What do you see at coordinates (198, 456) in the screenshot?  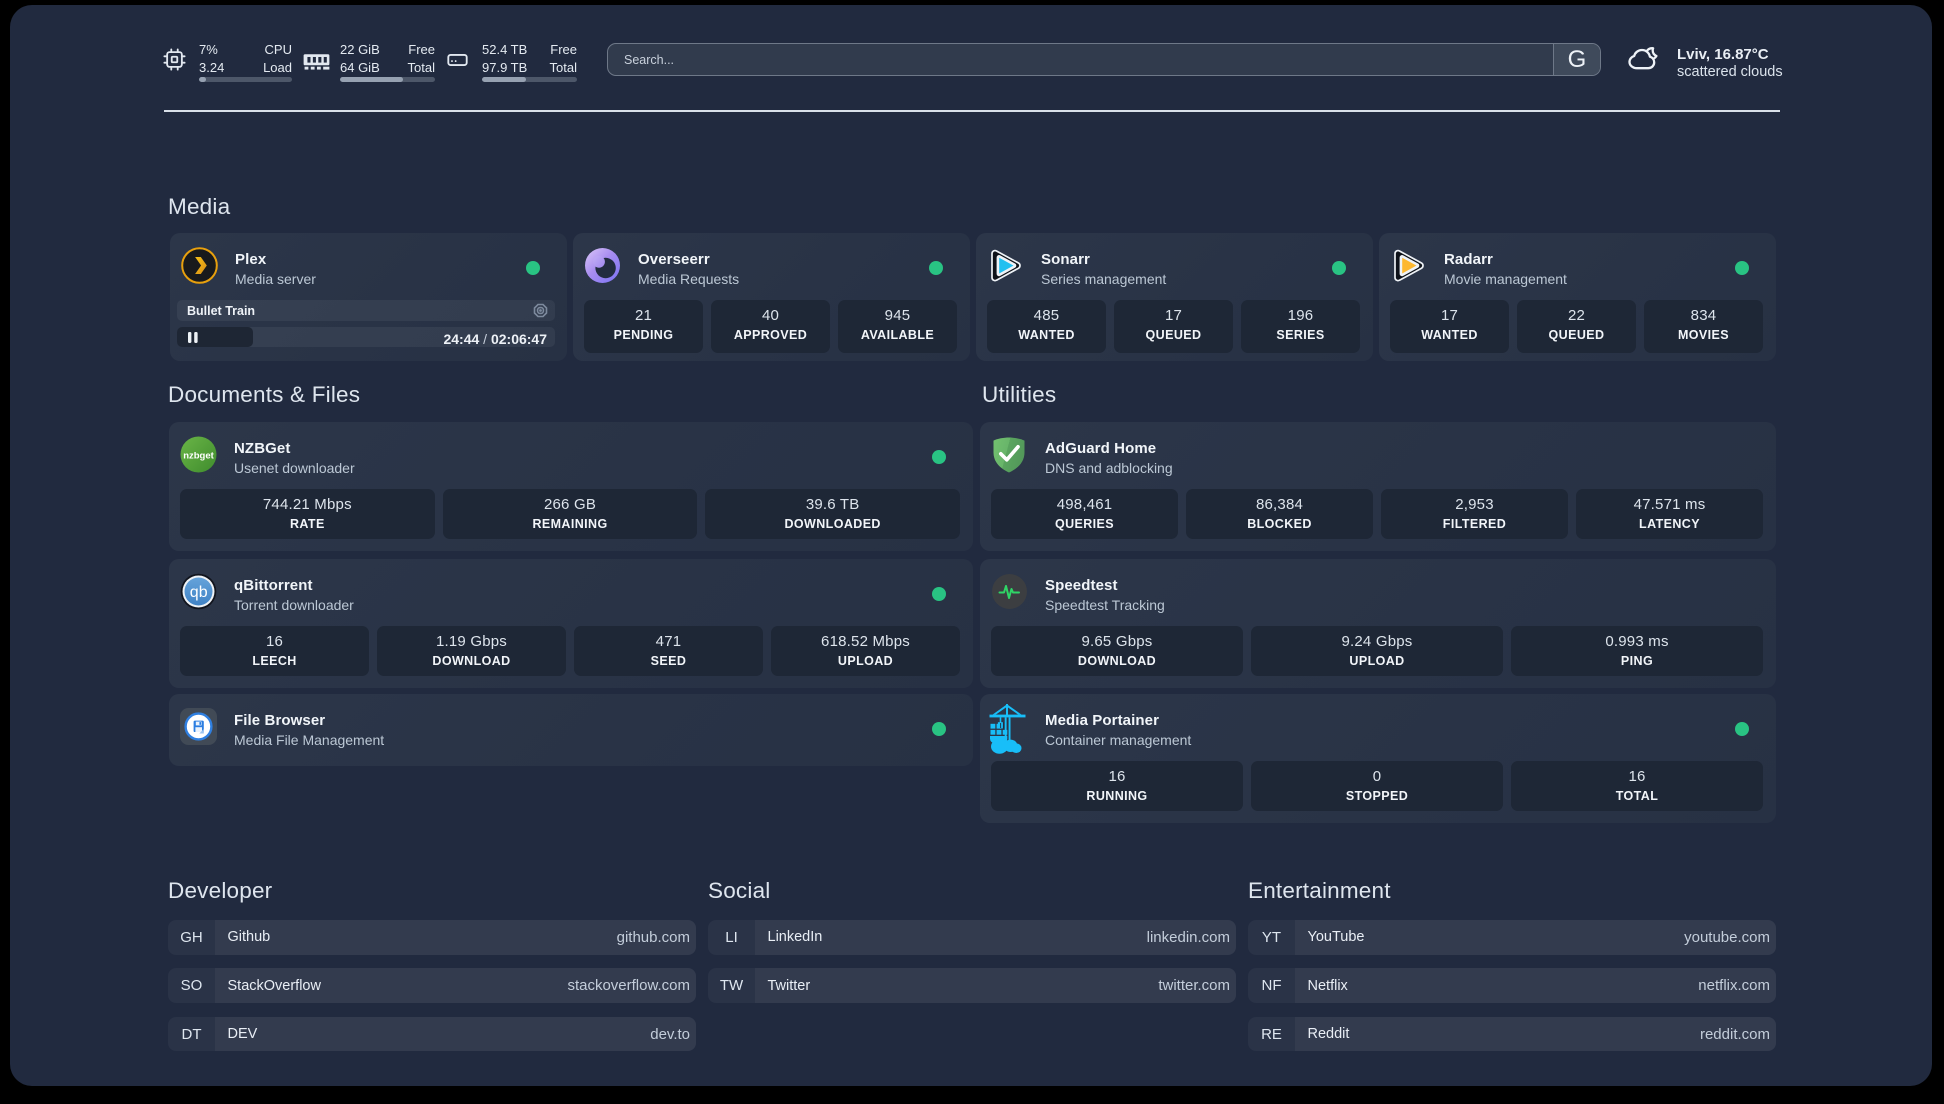 I see `svg-text: nzbget` at bounding box center [198, 456].